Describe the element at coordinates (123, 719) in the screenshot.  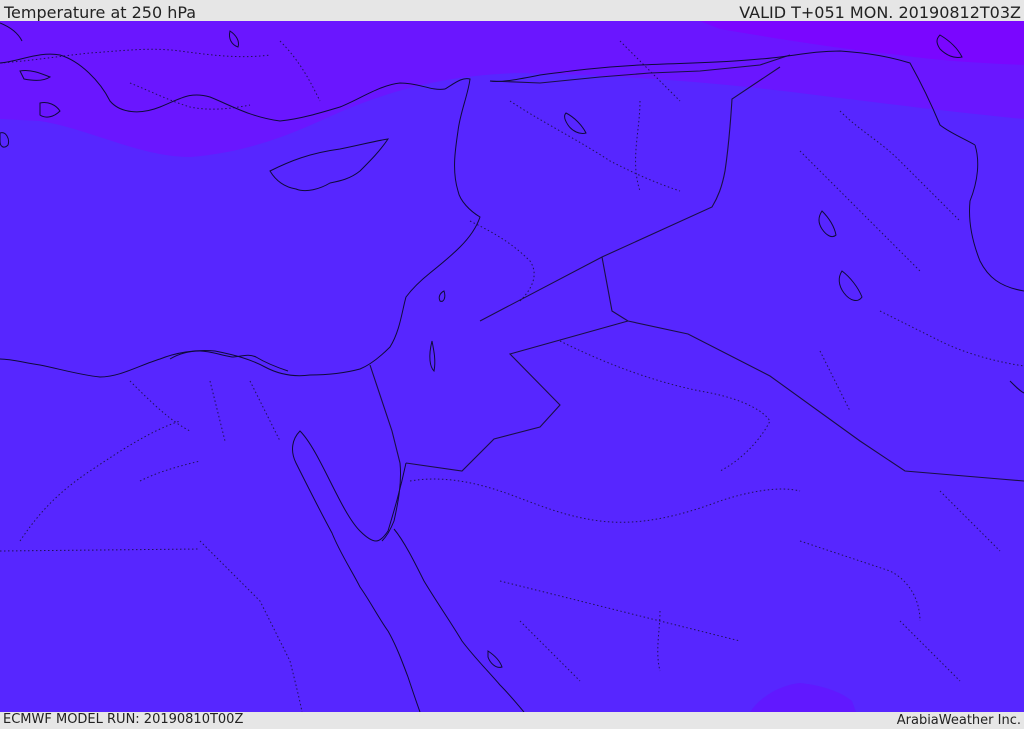
I see `model-run-label: ECMWF MODEL RUN: 20190810T00Z` at that location.